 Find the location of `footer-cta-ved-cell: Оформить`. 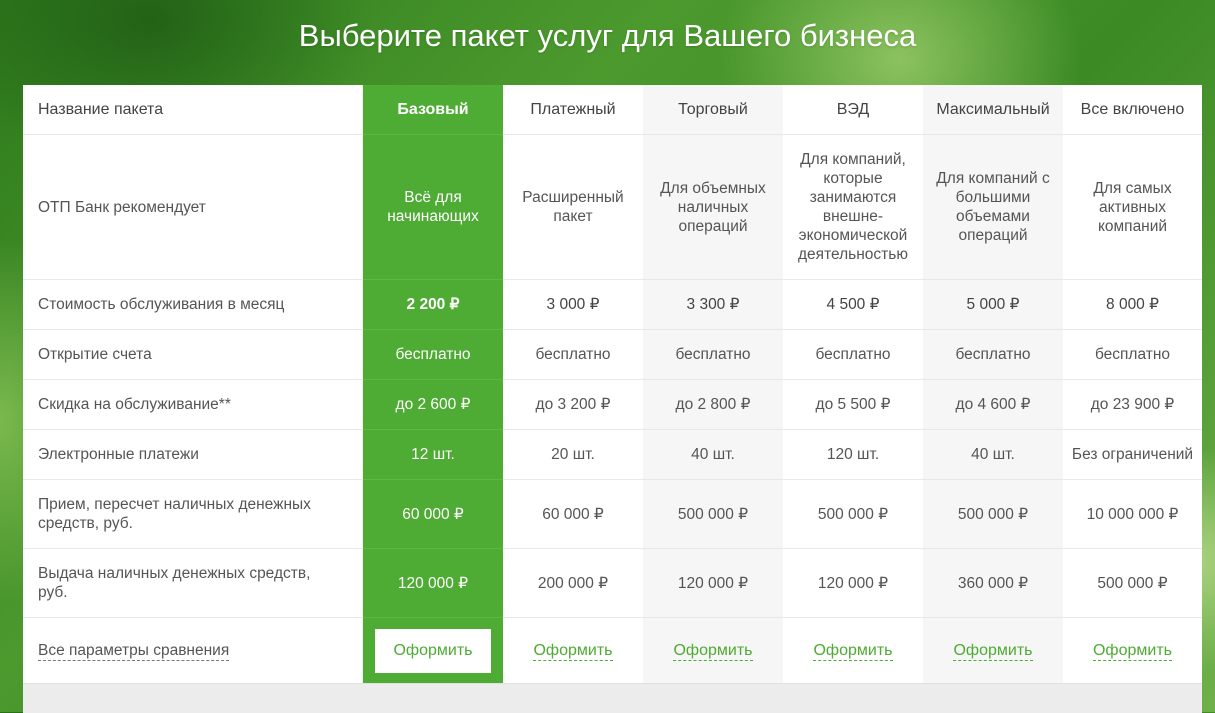

footer-cta-ved-cell: Оформить is located at coordinates (853, 650).